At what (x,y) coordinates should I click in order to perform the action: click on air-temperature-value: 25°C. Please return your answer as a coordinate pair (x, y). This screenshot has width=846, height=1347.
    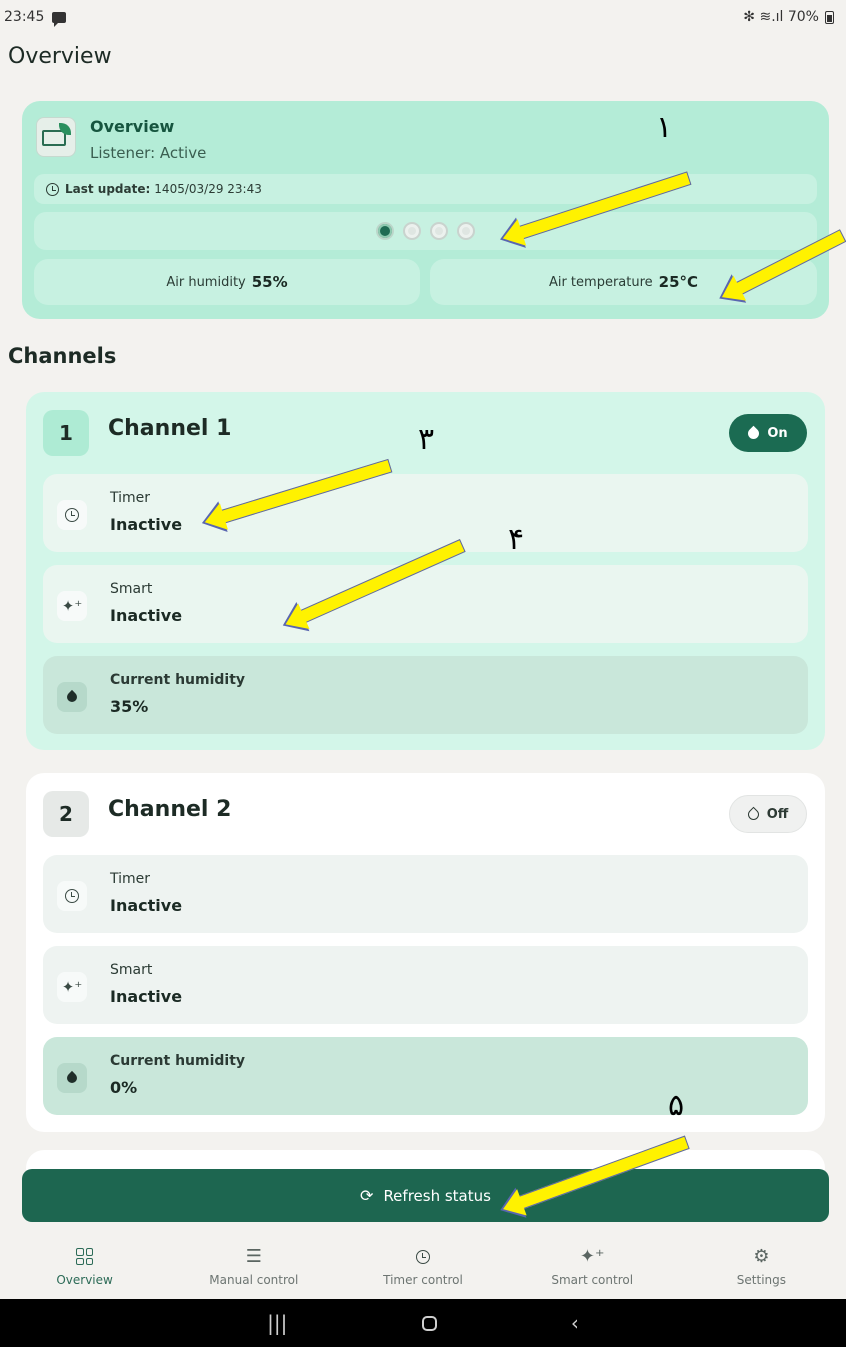
    Looking at the image, I should click on (678, 282).